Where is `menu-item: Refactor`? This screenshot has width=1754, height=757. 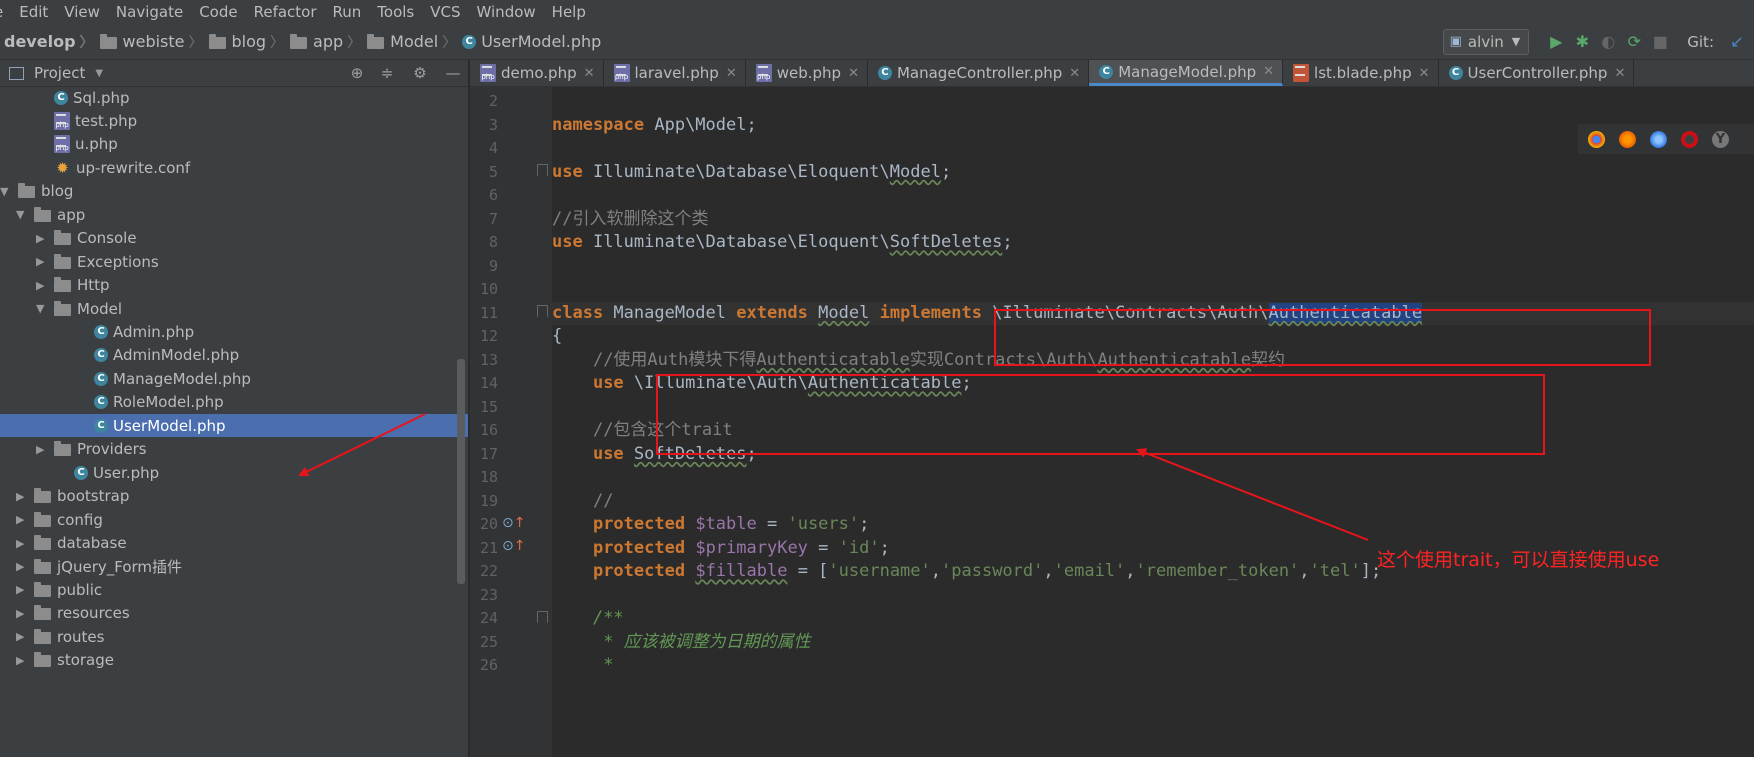
menu-item: Refactor is located at coordinates (285, 12).